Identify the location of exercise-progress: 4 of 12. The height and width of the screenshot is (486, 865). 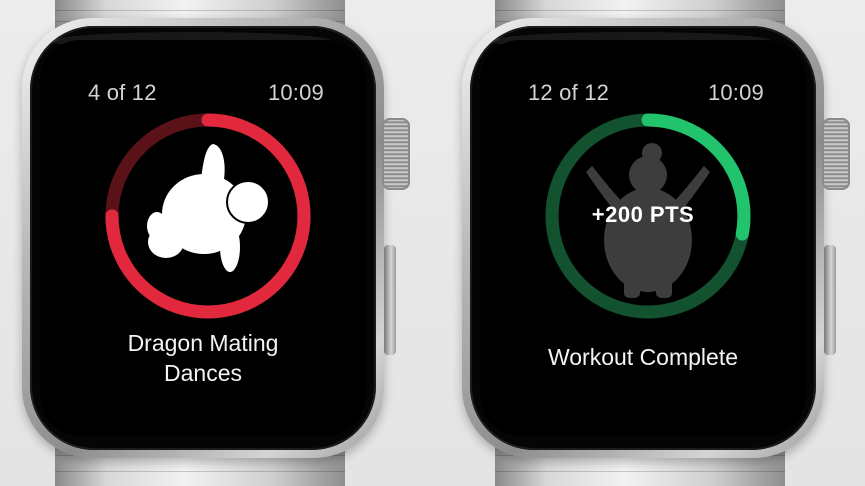
(122, 92).